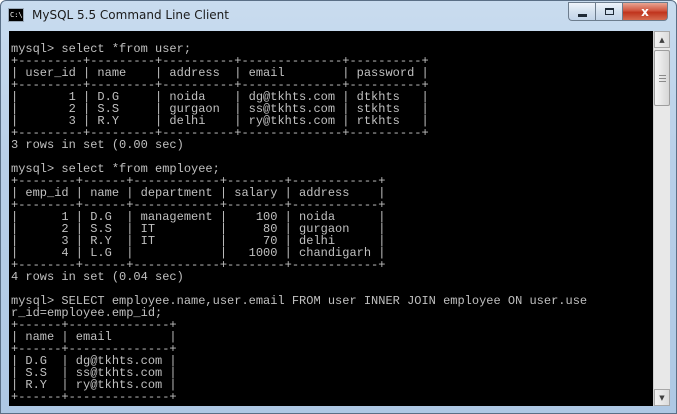 The width and height of the screenshot is (677, 414). Describe the element at coordinates (97, 145) in the screenshot. I see `console-line: 3 rows in set (0.00 sec)` at that location.